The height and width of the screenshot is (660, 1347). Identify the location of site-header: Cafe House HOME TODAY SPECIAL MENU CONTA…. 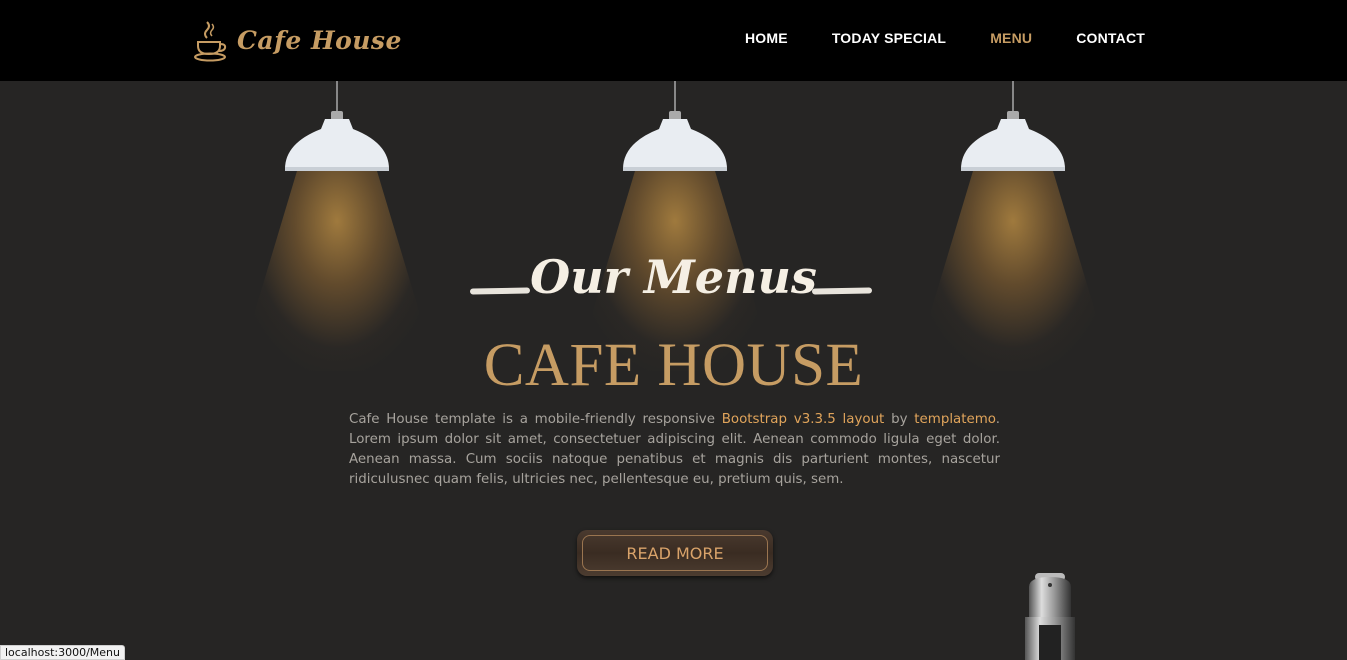
(673, 40).